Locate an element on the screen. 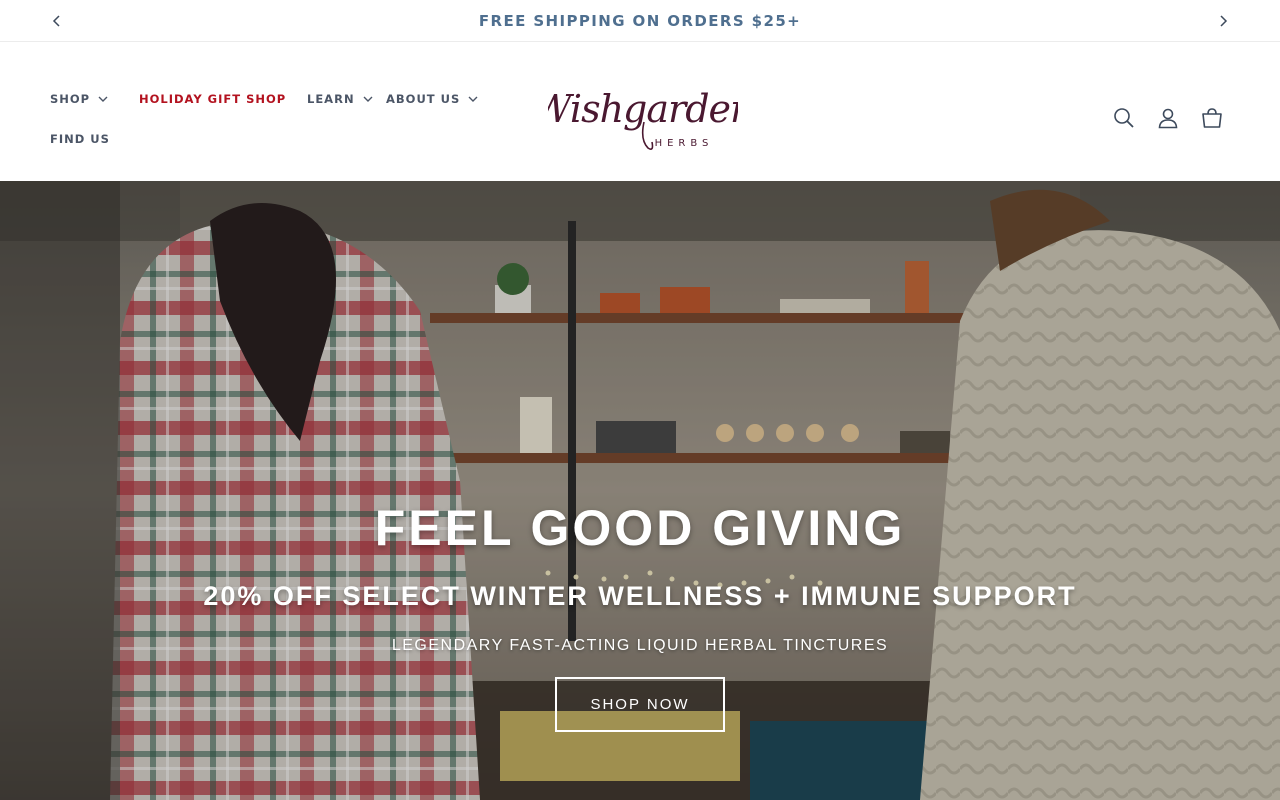 Image resolution: width=1280 pixels, height=800 pixels. search-button is located at coordinates (1124, 118).